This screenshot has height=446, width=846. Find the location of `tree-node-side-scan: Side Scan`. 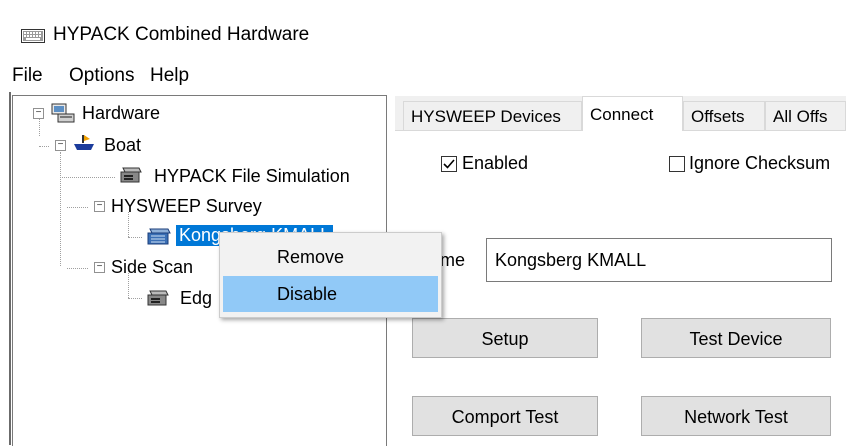

tree-node-side-scan: Side Scan is located at coordinates (152, 267).